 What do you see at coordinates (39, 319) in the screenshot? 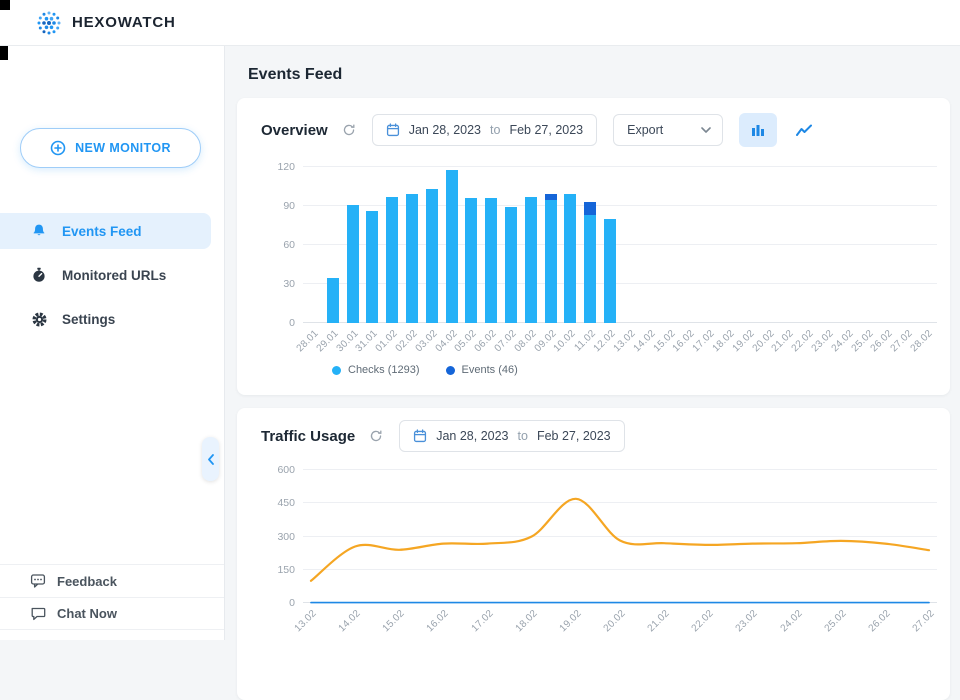
I see `gear-icon` at bounding box center [39, 319].